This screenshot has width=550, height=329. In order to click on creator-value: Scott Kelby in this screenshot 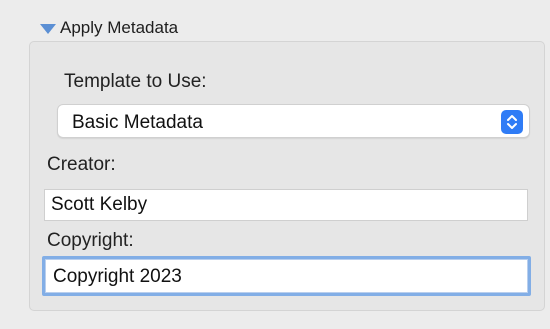, I will do `click(99, 204)`.